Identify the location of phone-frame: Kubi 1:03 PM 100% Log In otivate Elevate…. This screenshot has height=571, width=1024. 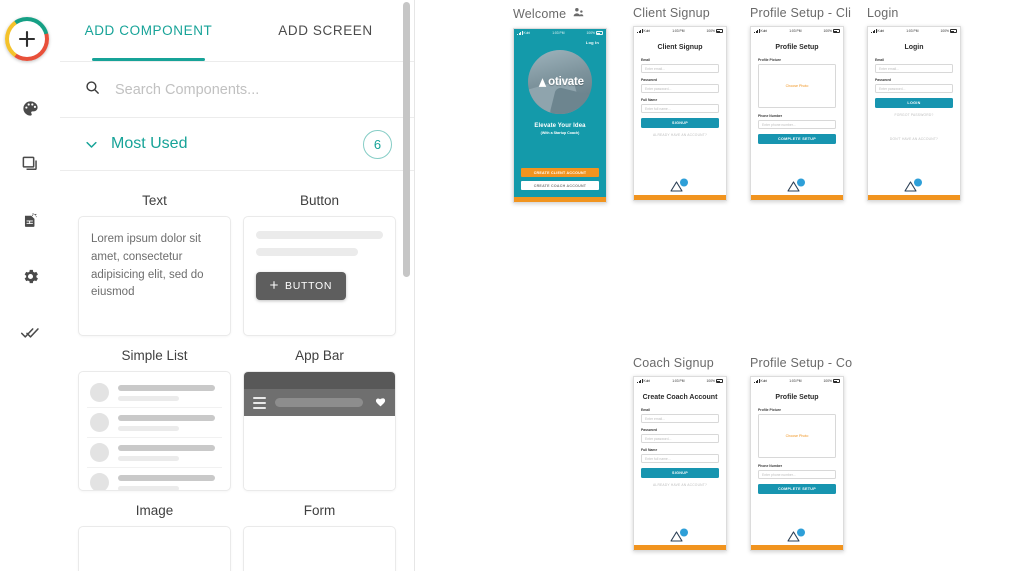
(560, 115).